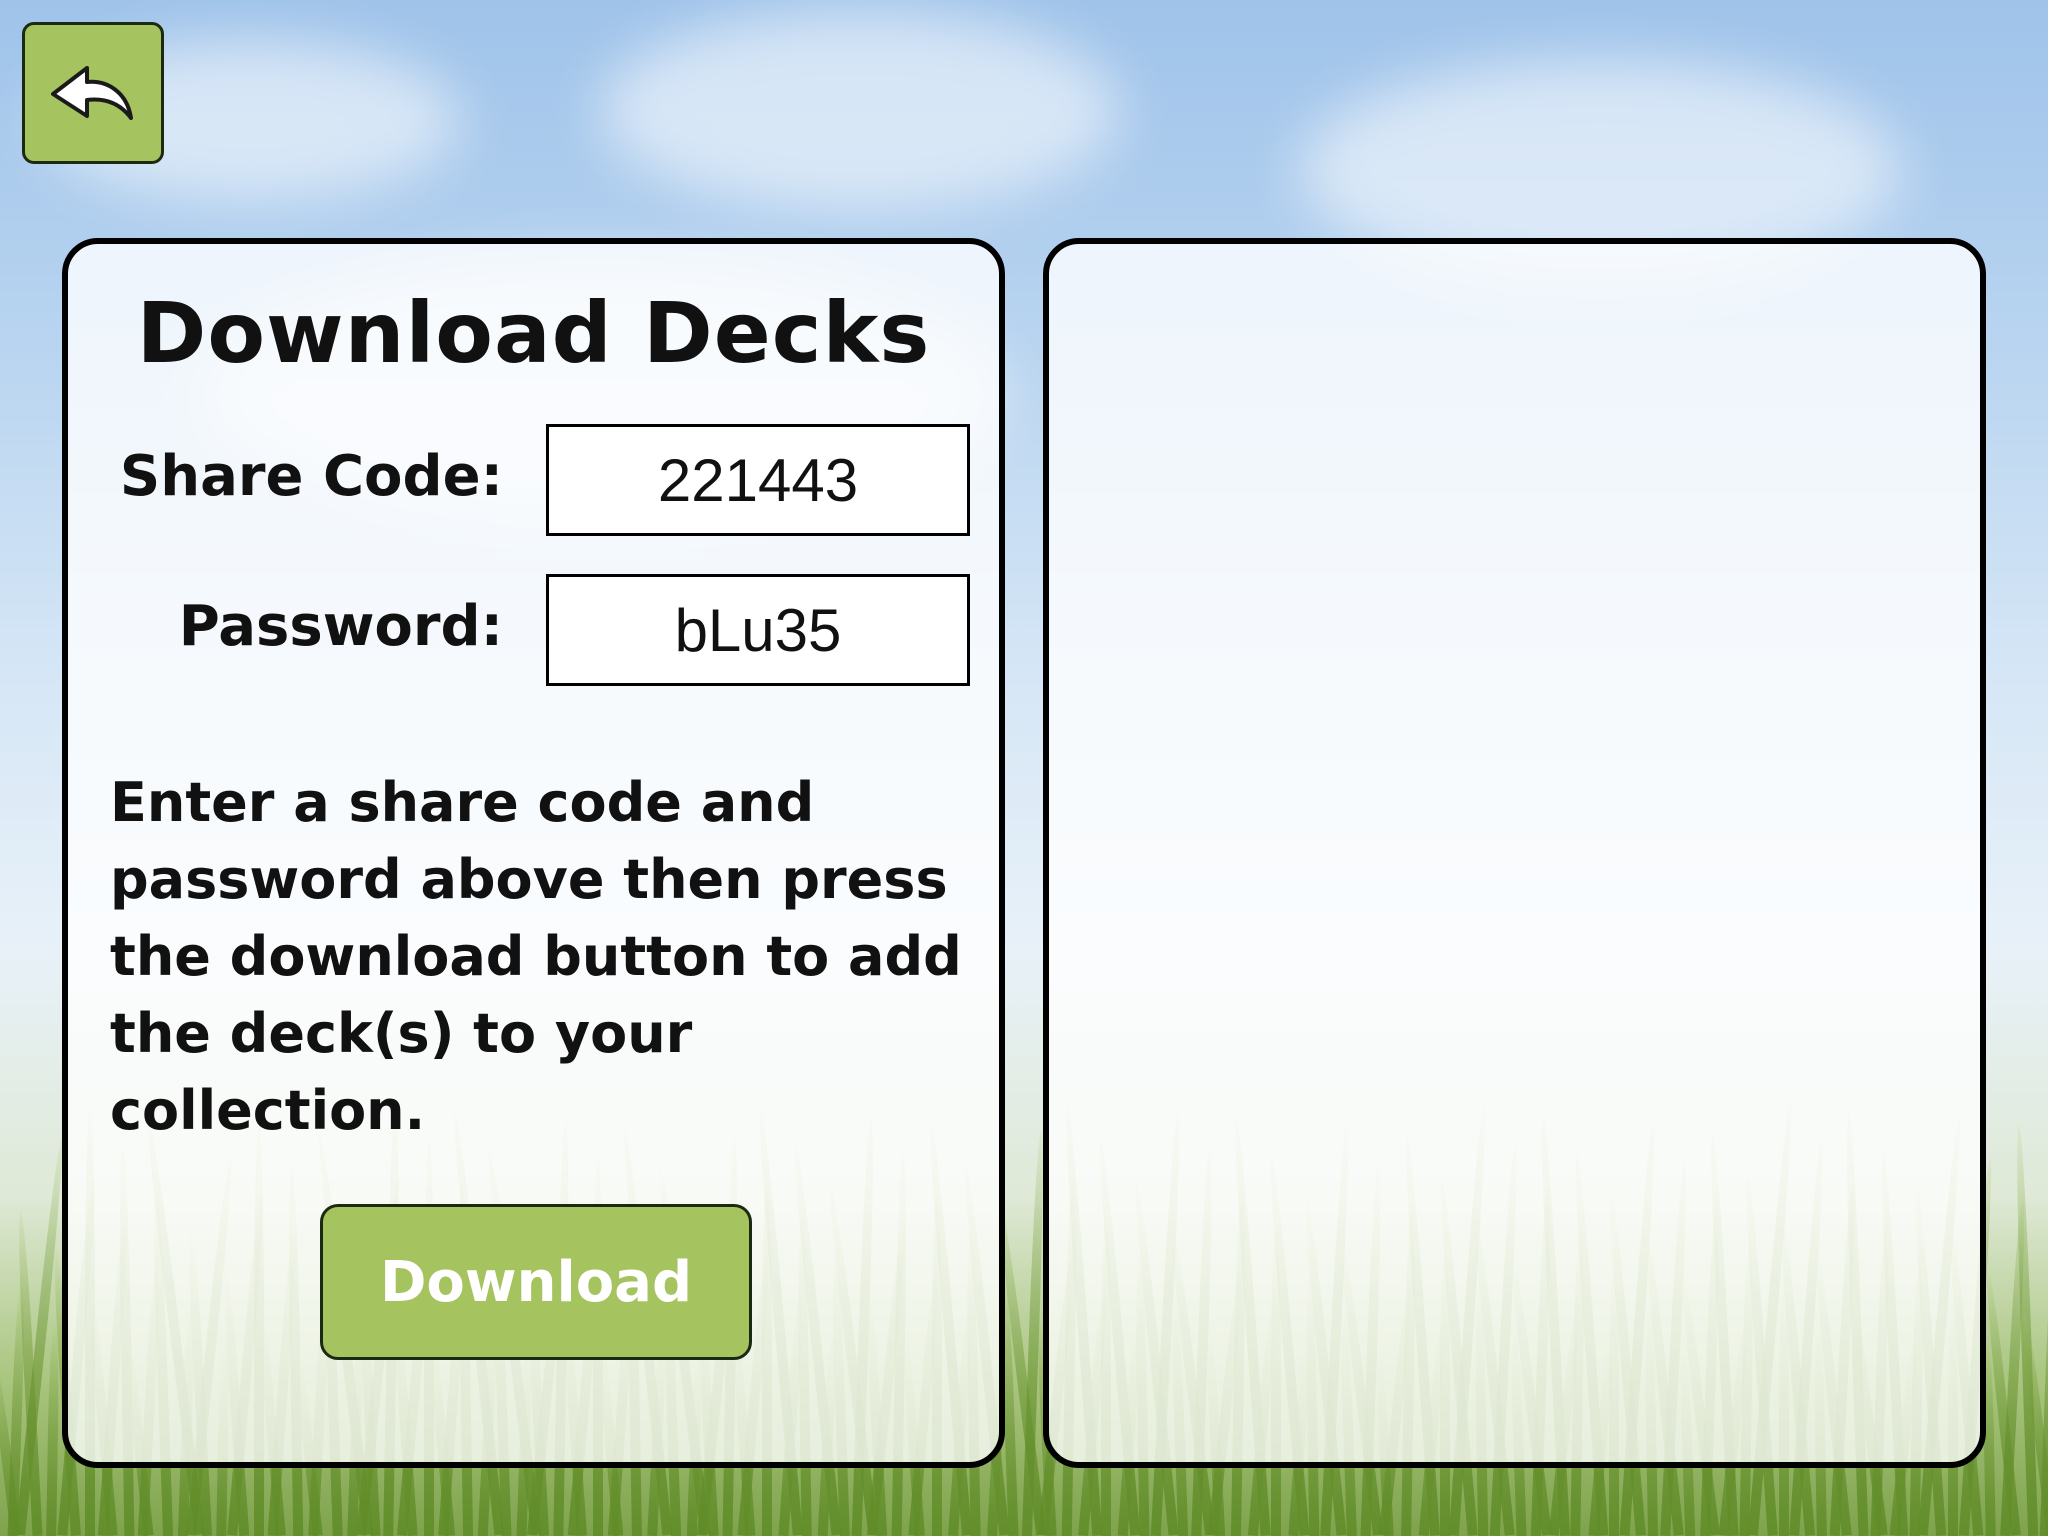 The width and height of the screenshot is (2048, 1536). I want to click on cloud, so click(860, 110).